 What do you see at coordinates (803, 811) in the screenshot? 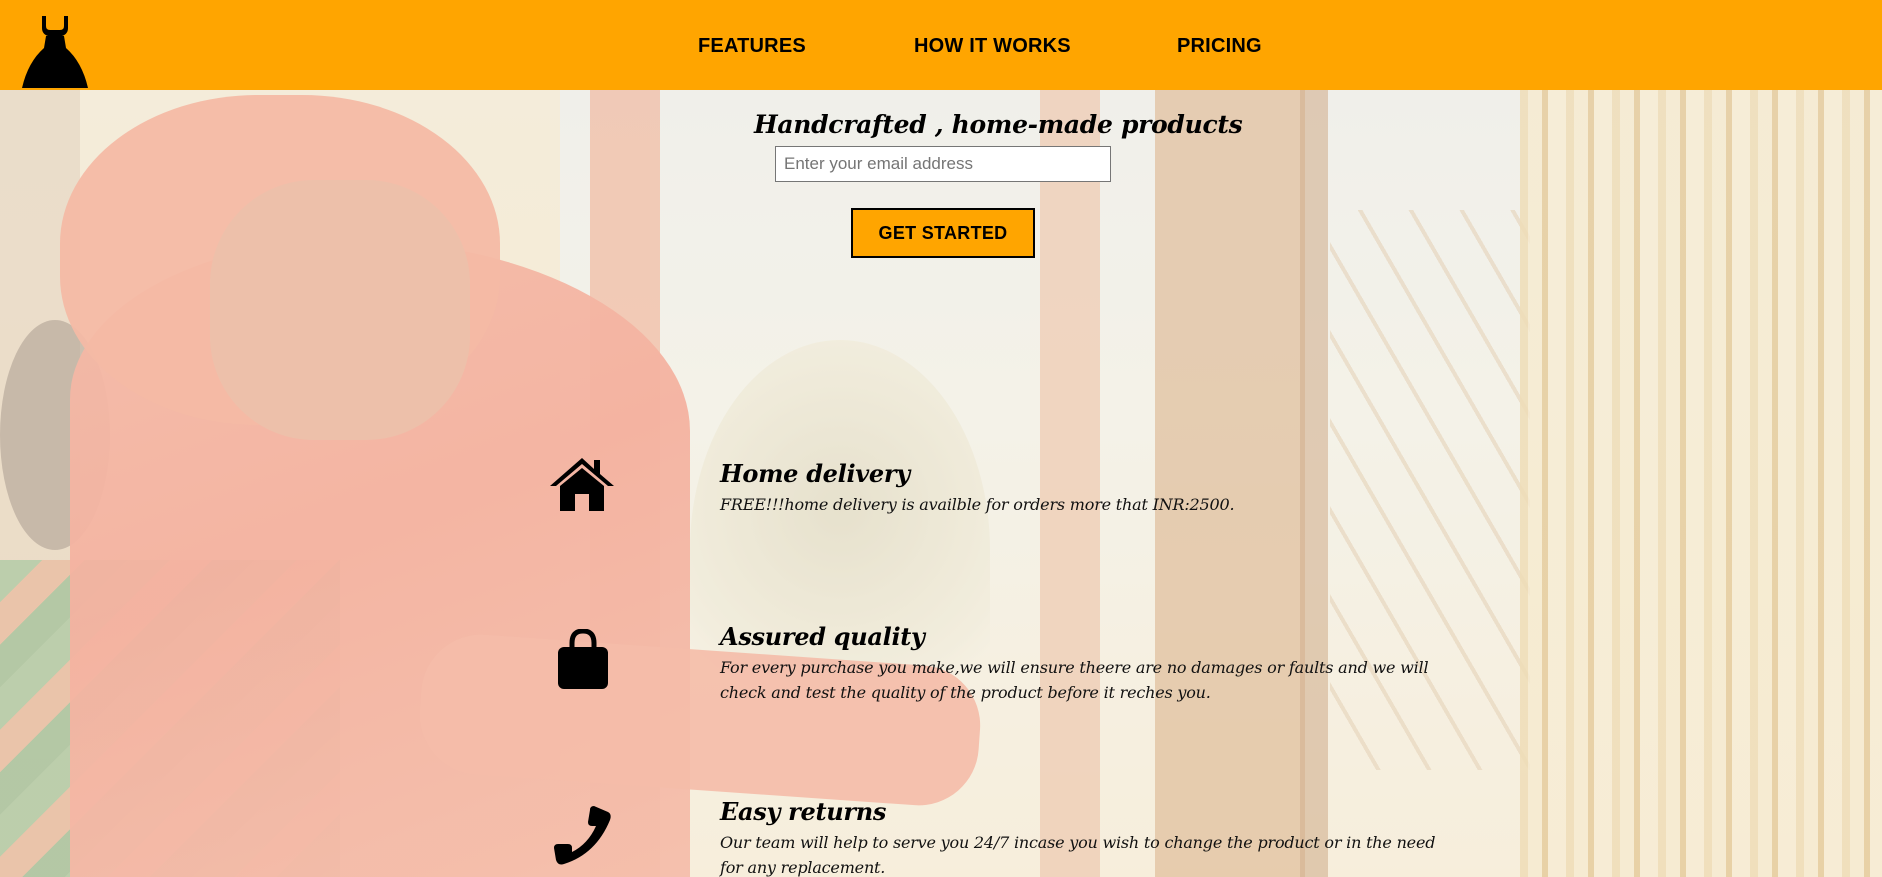
I see `feature-title-easy-returns: Easy returns` at bounding box center [803, 811].